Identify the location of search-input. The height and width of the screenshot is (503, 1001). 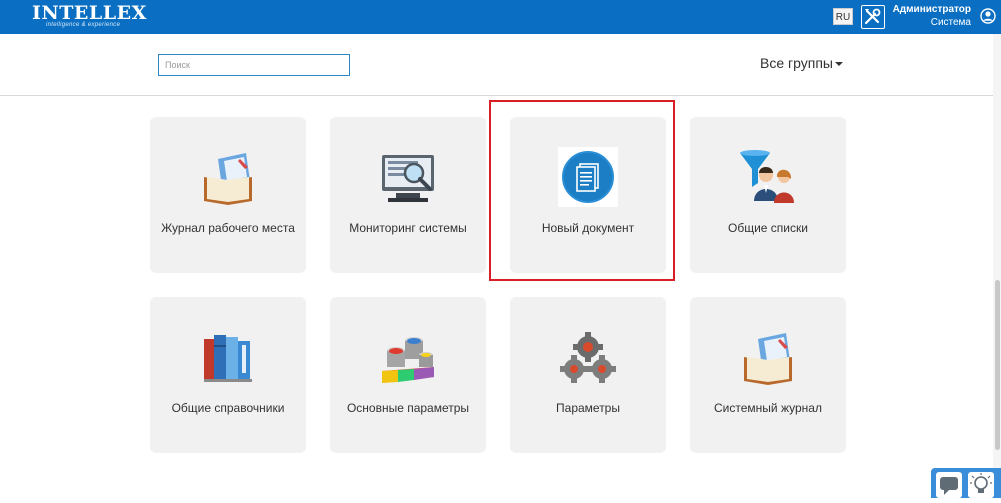
(254, 65).